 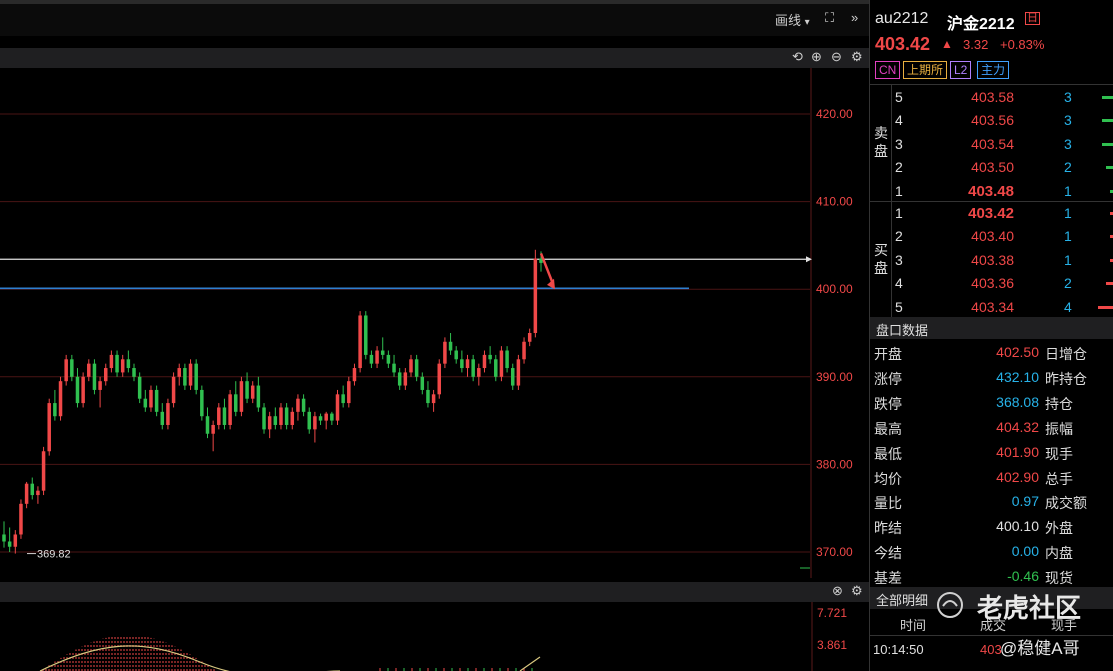 What do you see at coordinates (788, 20) in the screenshot?
I see `draw-line-label: 画线` at bounding box center [788, 20].